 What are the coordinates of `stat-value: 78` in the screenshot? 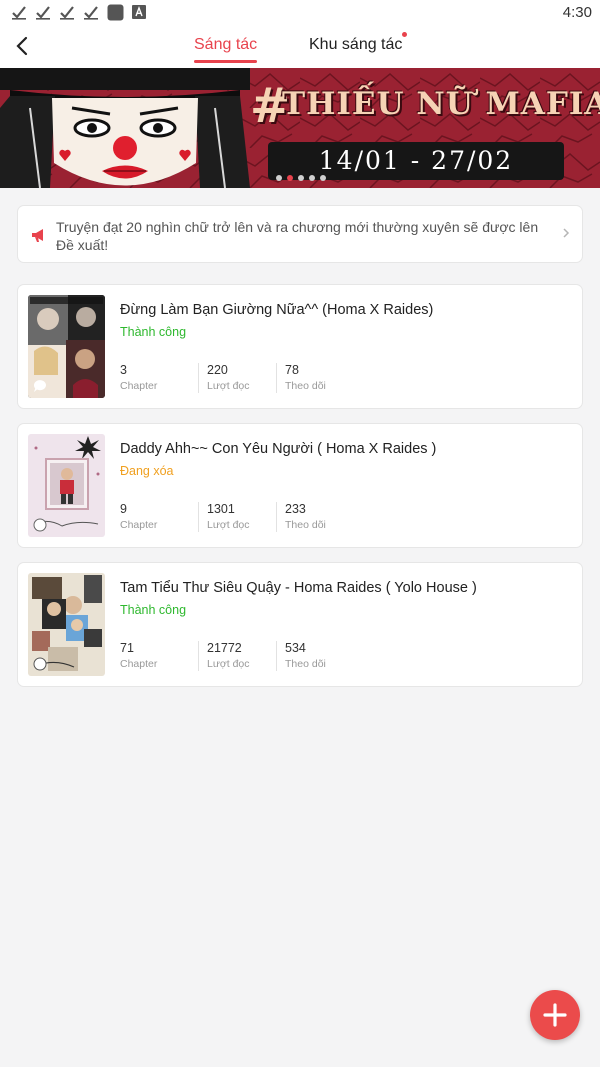 It's located at (292, 370).